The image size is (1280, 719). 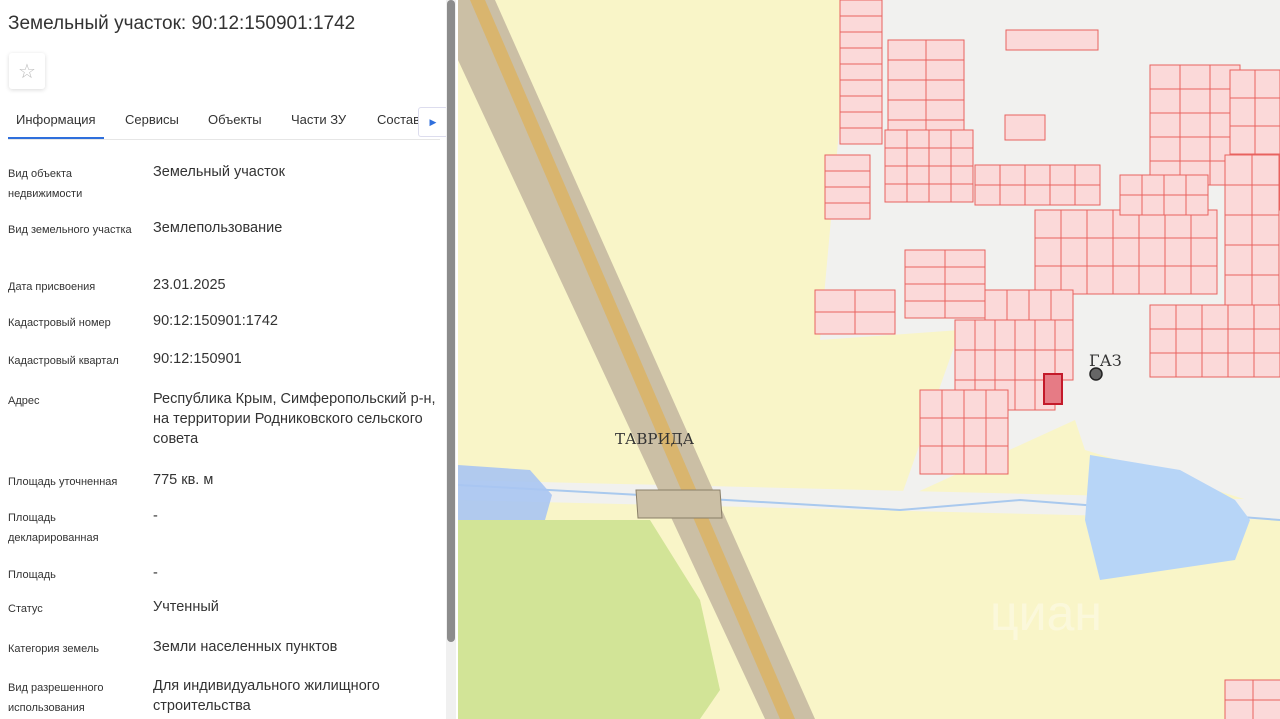 What do you see at coordinates (451, 321) in the screenshot?
I see `scrollbar-thumb` at bounding box center [451, 321].